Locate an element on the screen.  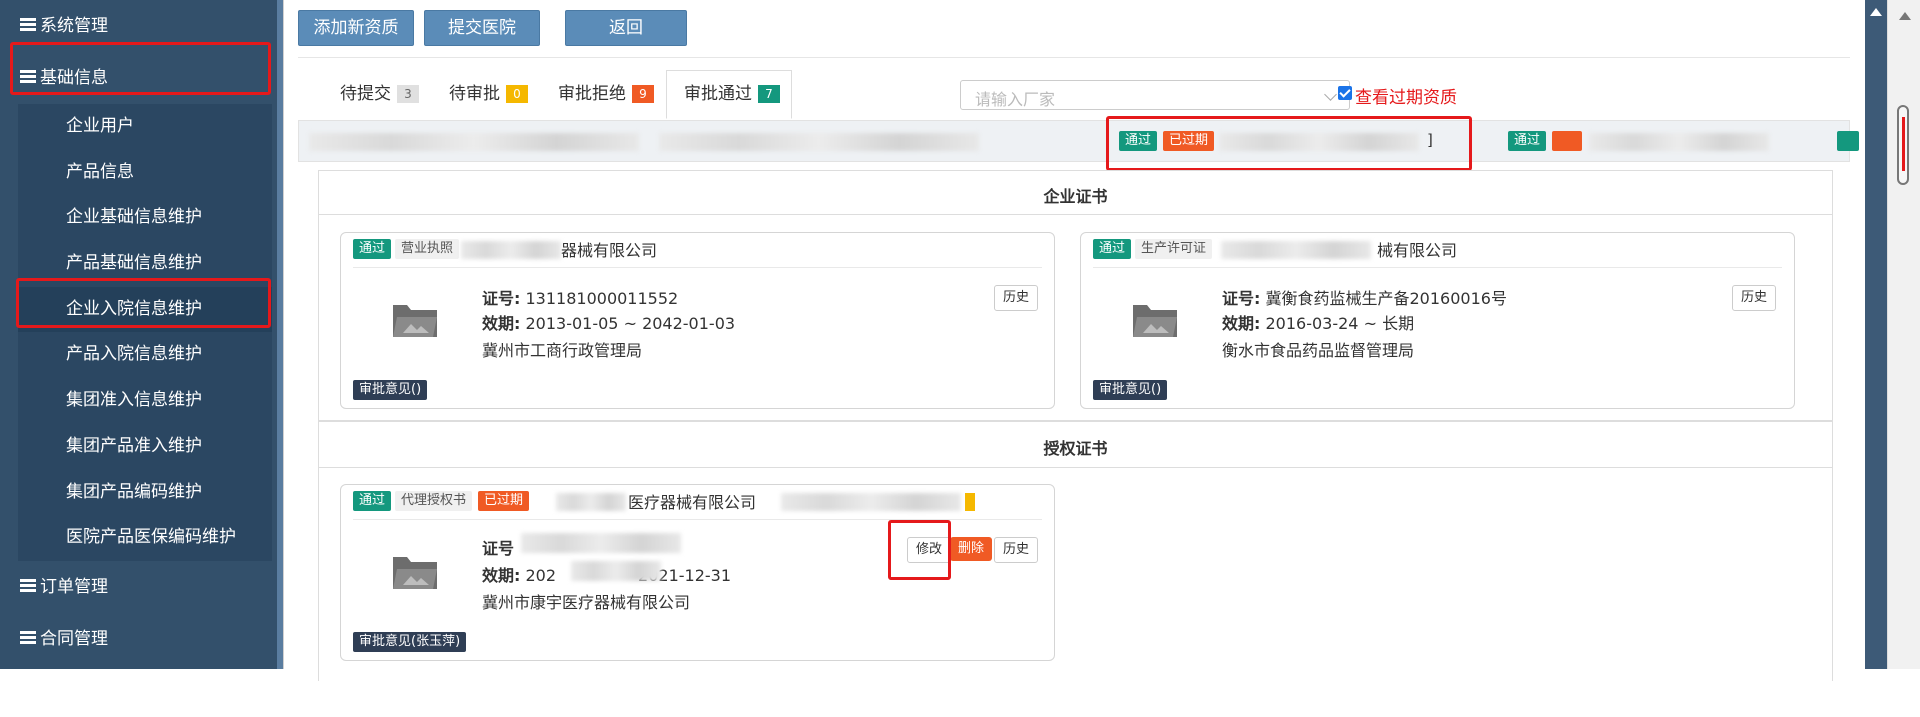
sidebar-item-label: 订单管理 is located at coordinates (74, 586).